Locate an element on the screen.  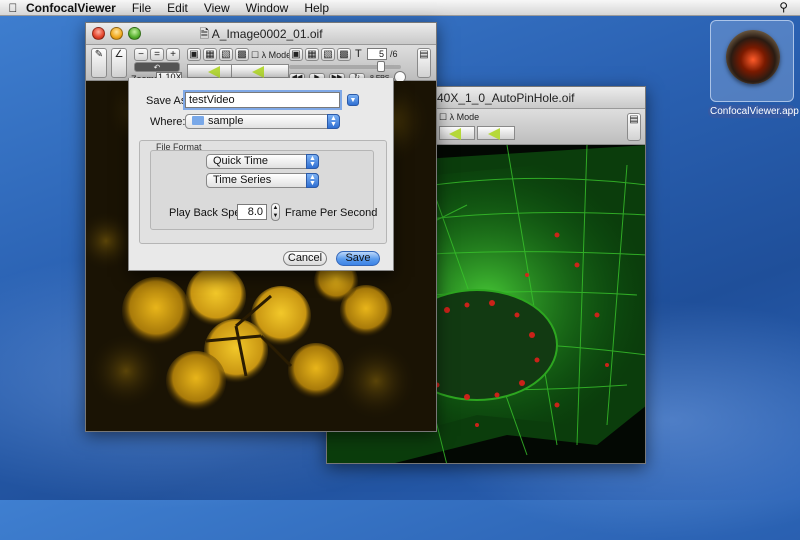
pencil-tool-button: ✎ is located at coordinates (99, 63).